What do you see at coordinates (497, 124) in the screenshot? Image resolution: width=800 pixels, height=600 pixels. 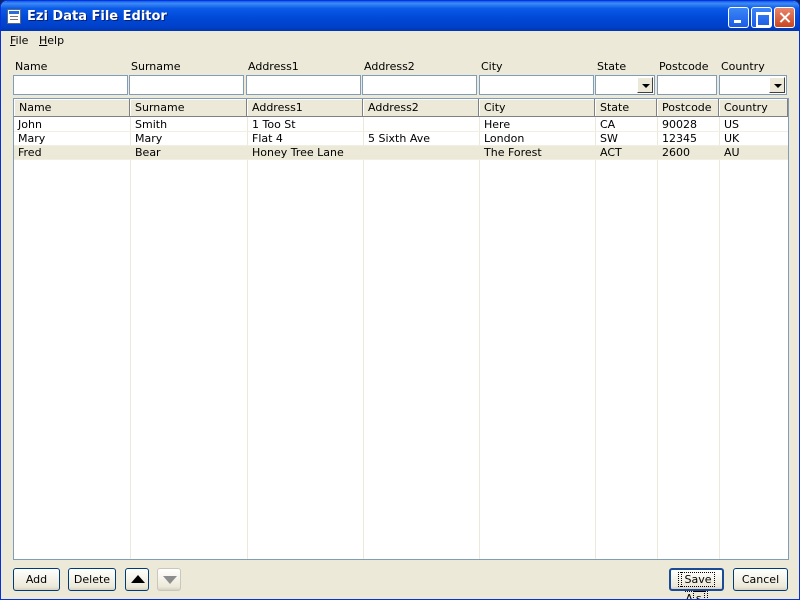 I see `cell-city: Here` at bounding box center [497, 124].